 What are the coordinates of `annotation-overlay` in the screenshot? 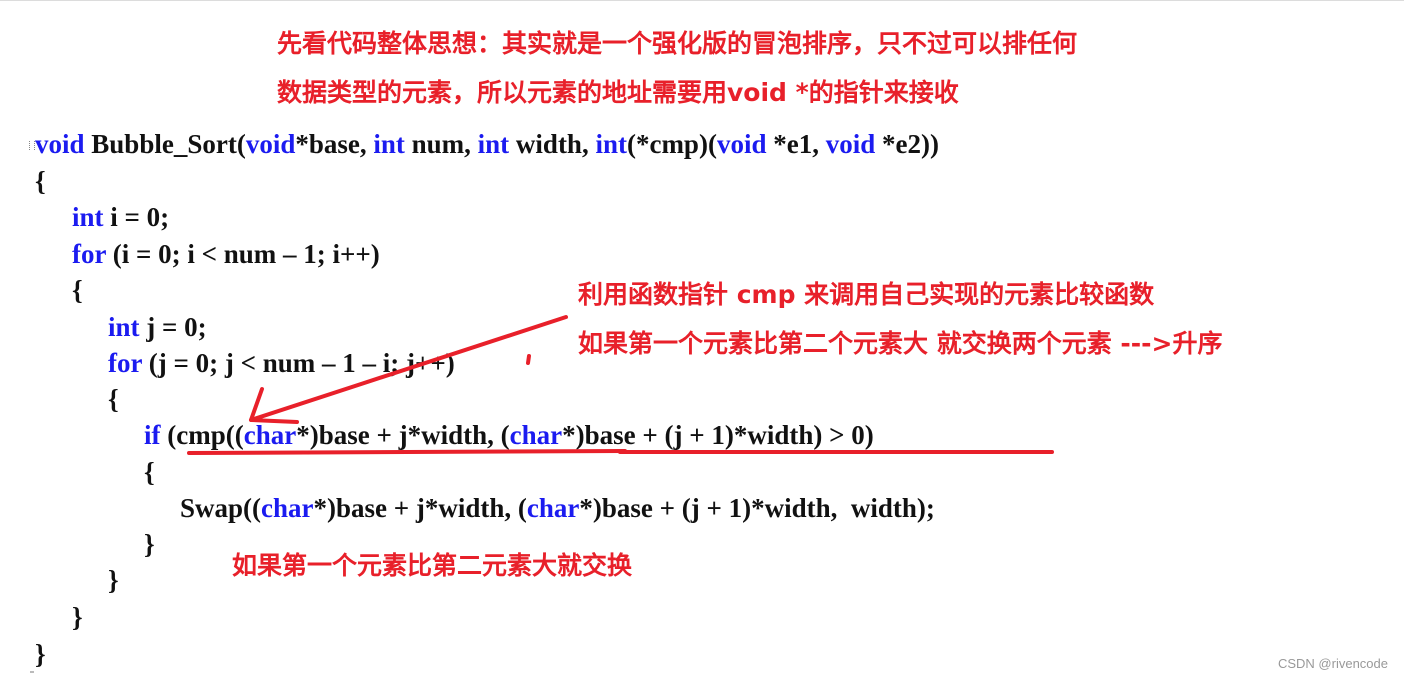 It's located at (620, 385).